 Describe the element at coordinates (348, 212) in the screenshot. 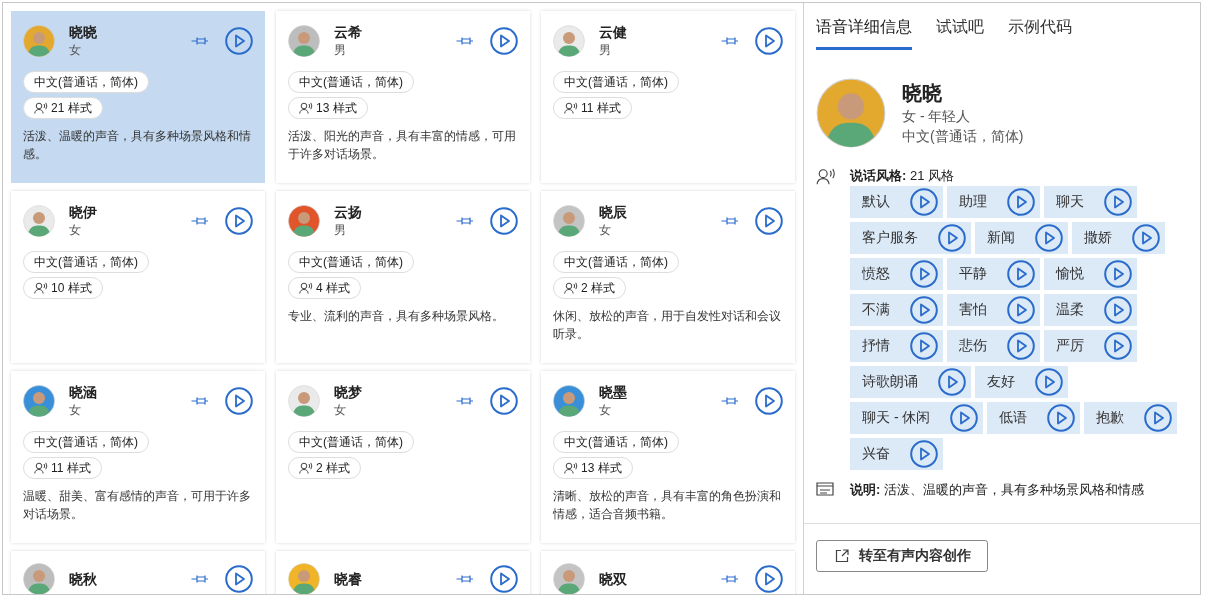

I see `voice-name: 云扬` at that location.